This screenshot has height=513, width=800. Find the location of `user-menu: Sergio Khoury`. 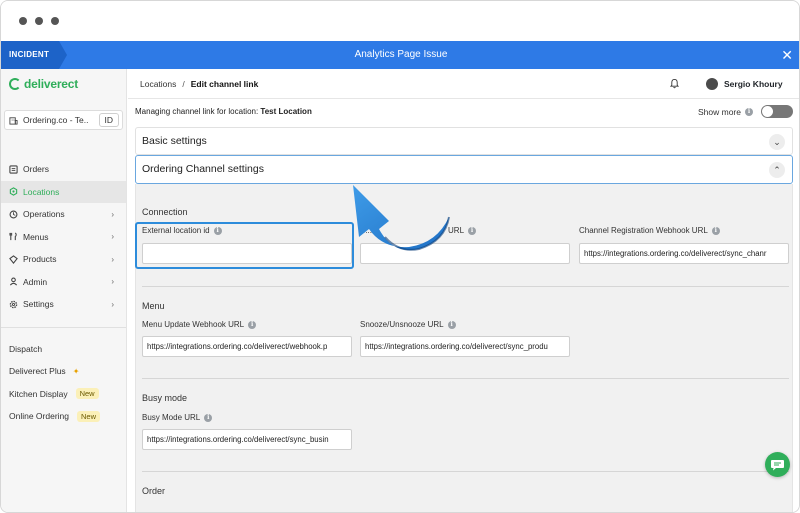

user-menu: Sergio Khoury is located at coordinates (744, 84).